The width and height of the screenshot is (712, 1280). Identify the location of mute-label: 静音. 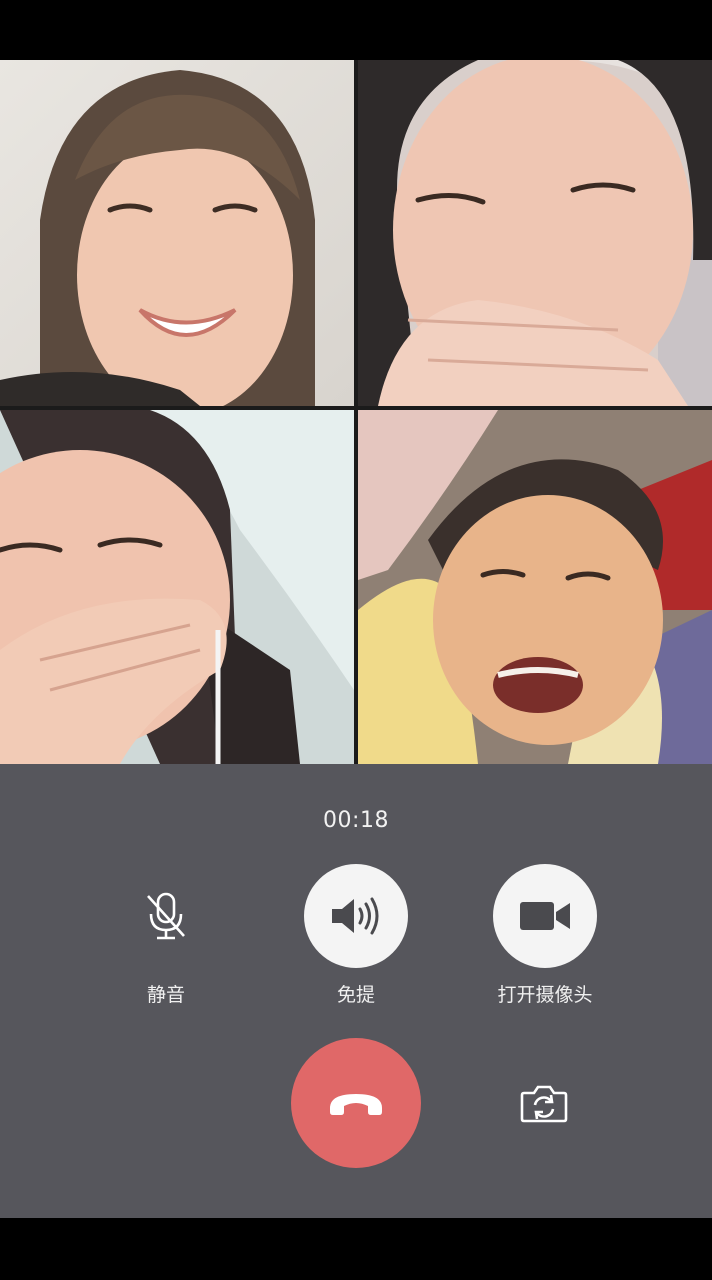
(165, 995).